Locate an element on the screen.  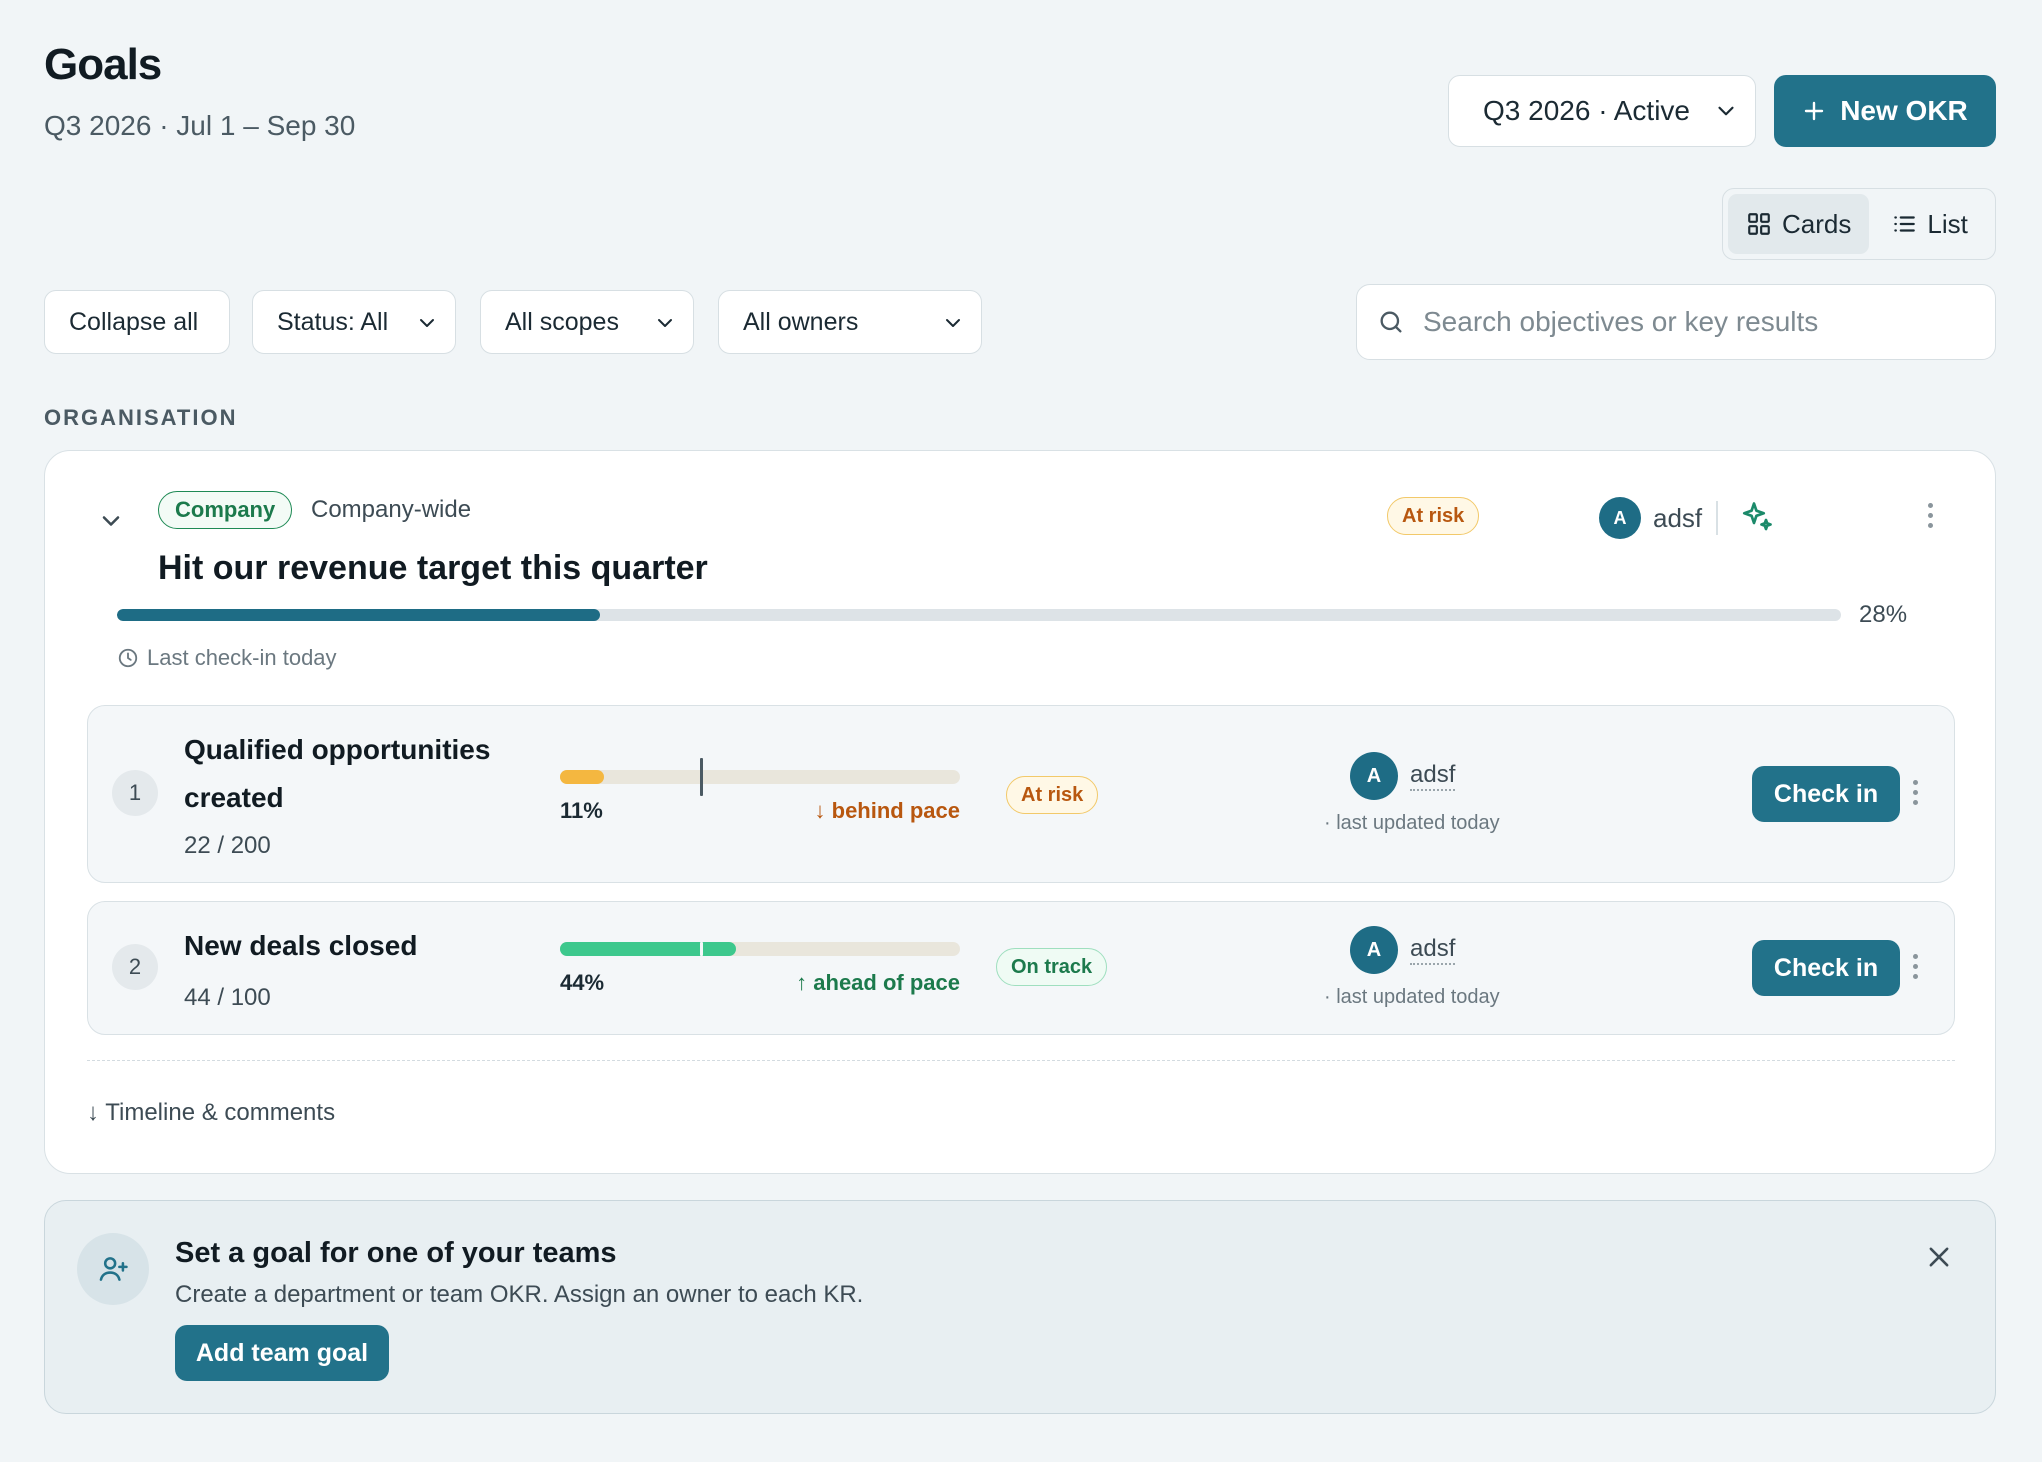
view-toggle: Cards List is located at coordinates (1859, 224).